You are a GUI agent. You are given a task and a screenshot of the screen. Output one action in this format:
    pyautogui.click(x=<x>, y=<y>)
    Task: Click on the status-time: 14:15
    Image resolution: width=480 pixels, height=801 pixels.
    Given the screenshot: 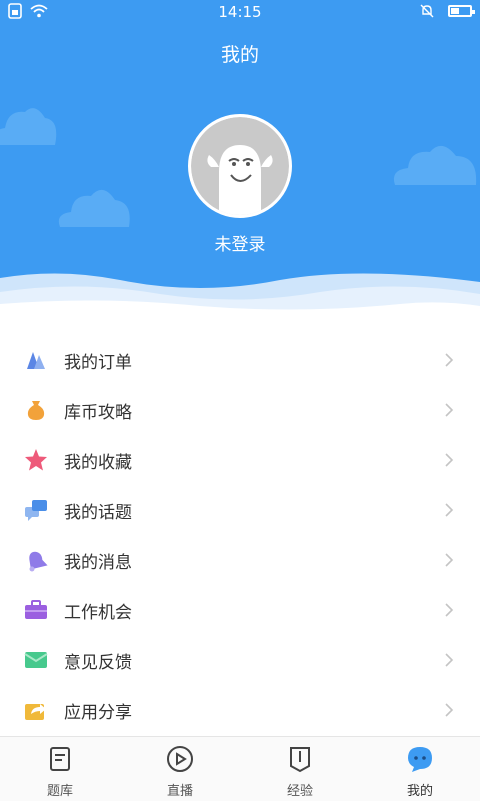 What is the action you would take?
    pyautogui.click(x=240, y=12)
    